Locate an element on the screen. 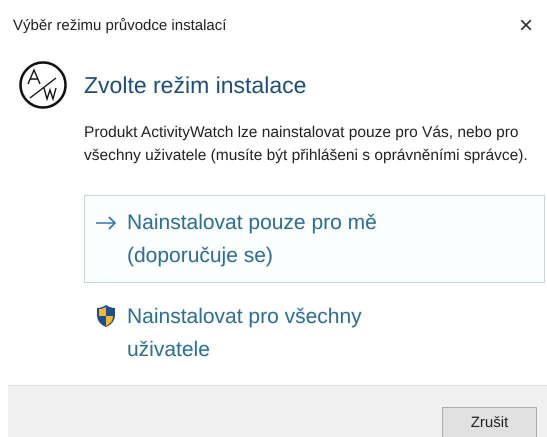  cancel-button: Zrušit is located at coordinates (489, 422).